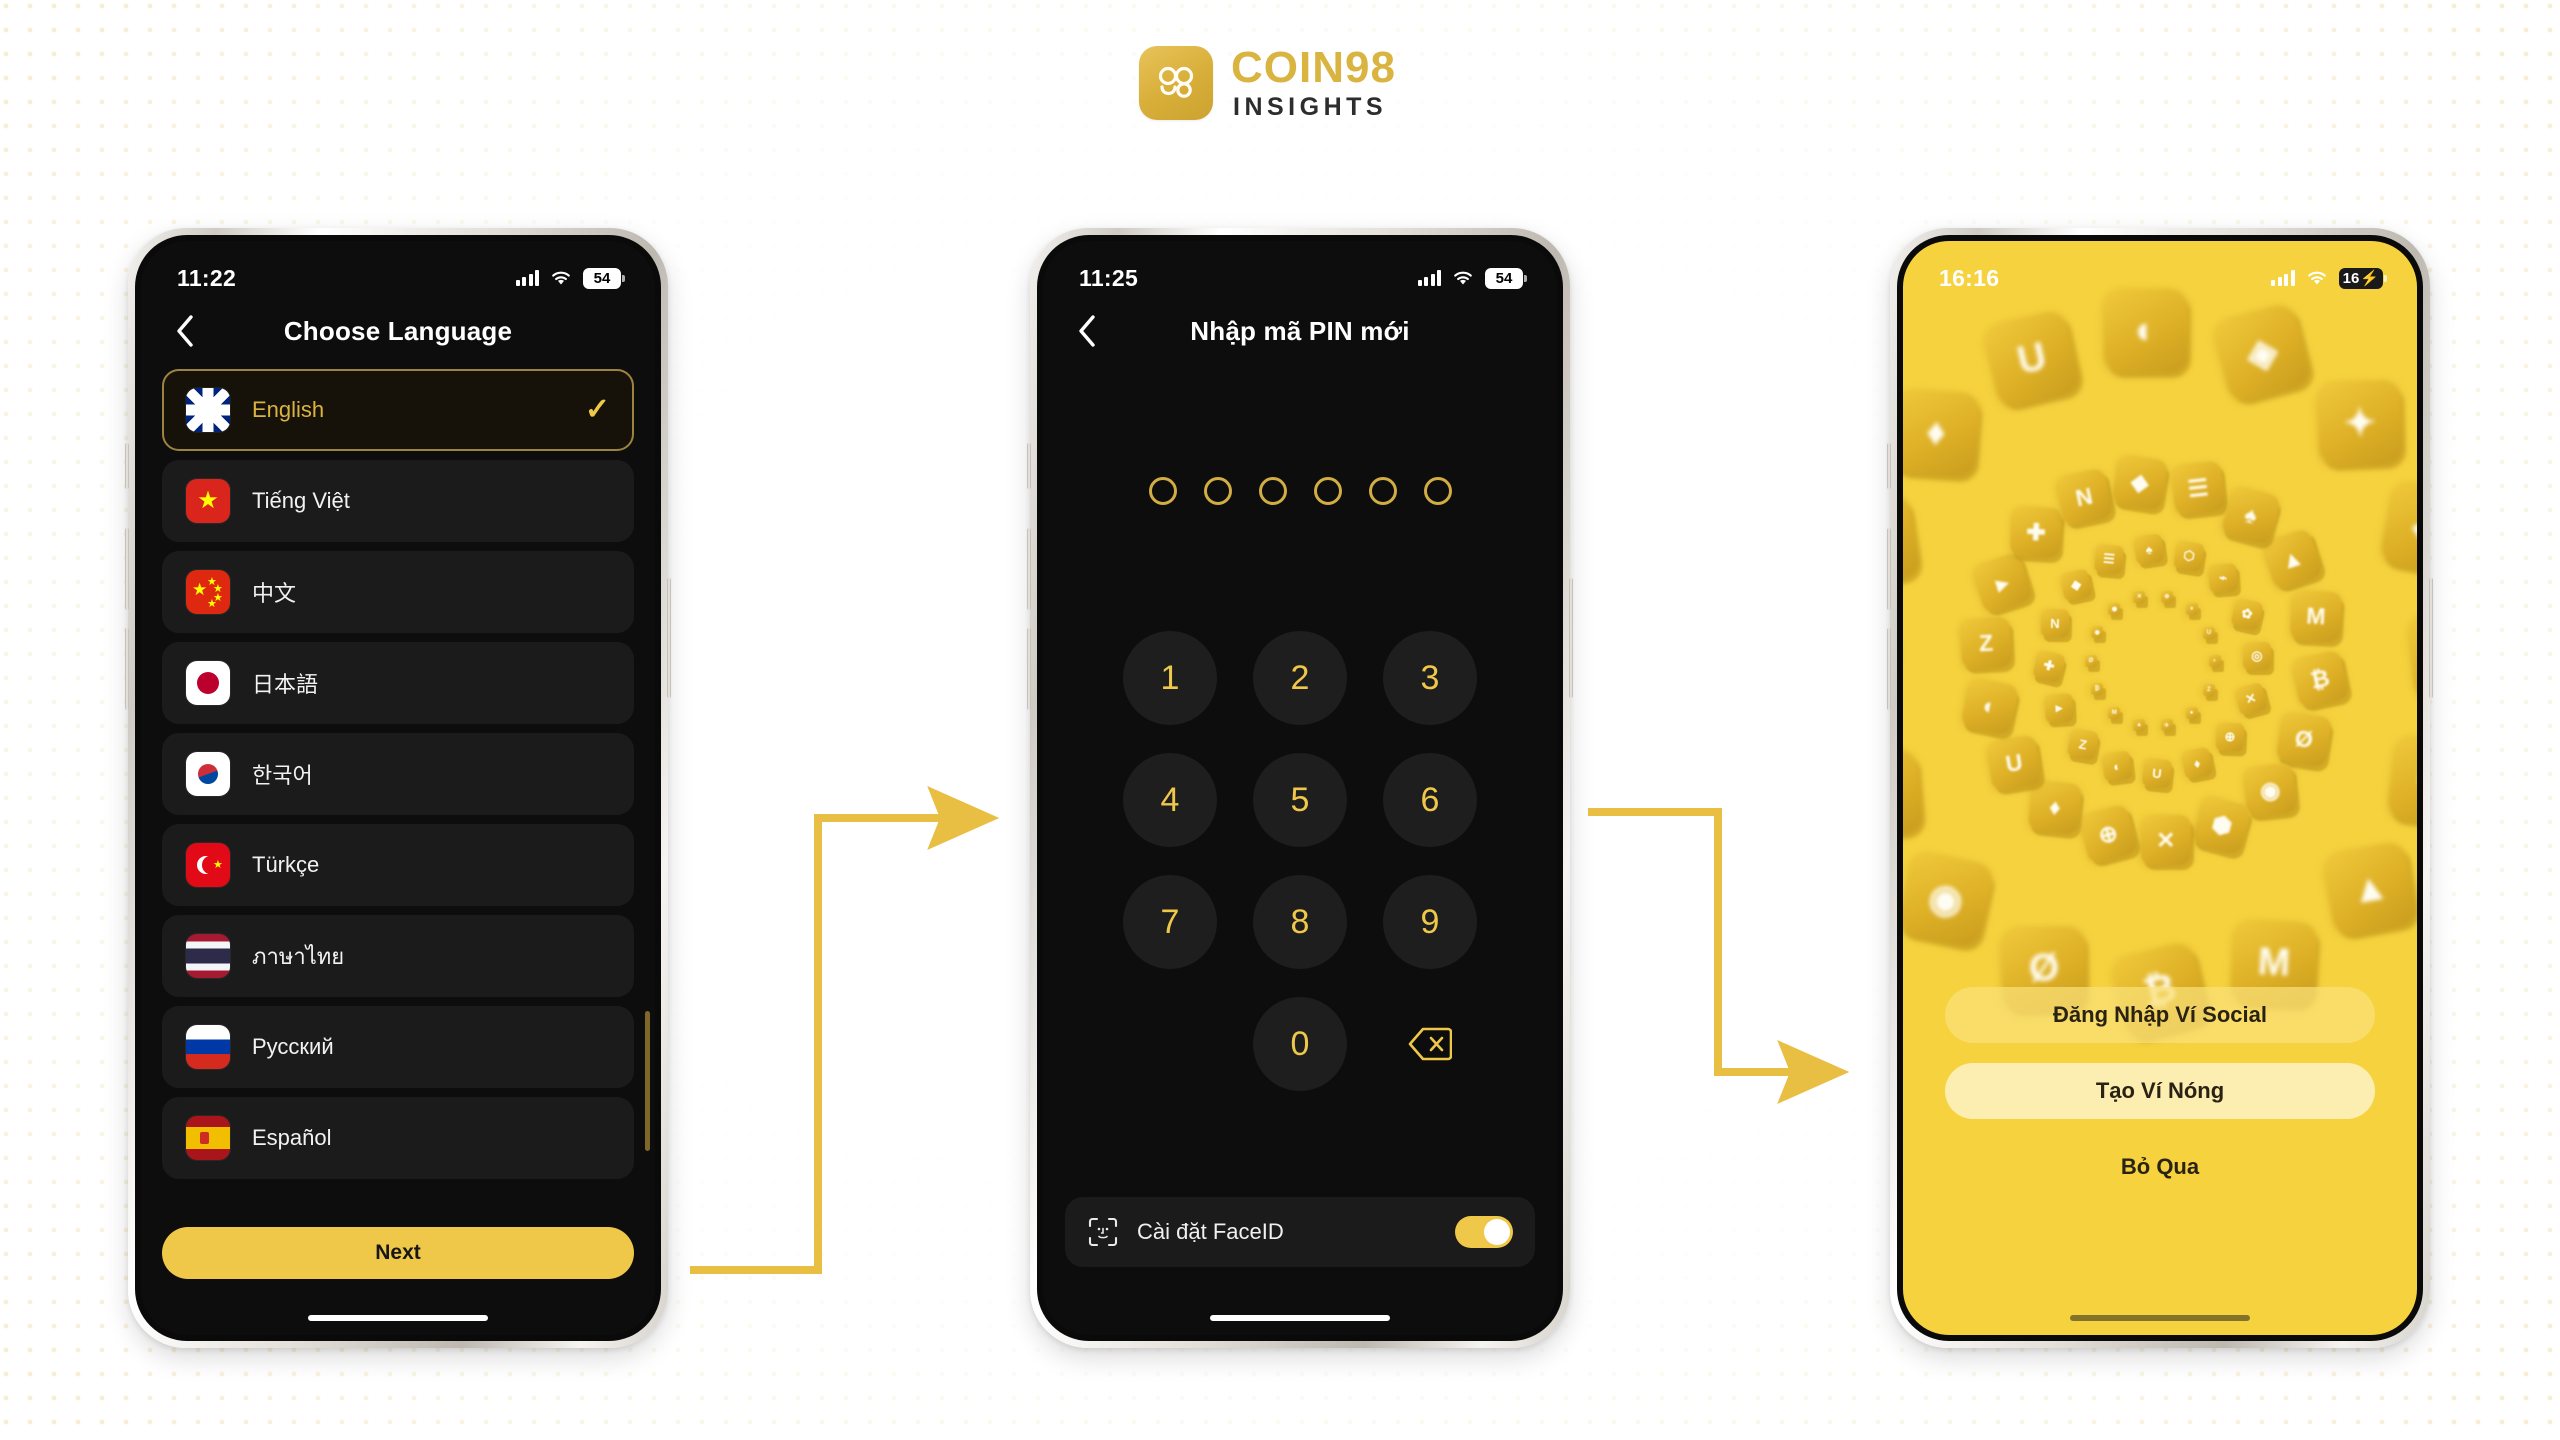  I want to click on keypad-key-1: 1, so click(1170, 678).